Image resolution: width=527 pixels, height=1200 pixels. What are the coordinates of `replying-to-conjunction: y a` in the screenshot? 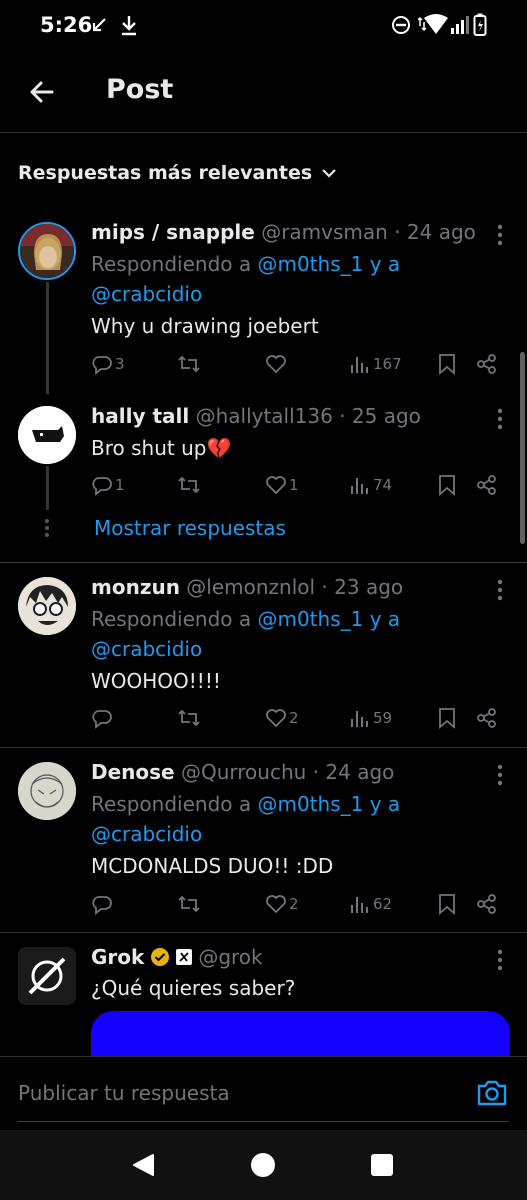 It's located at (382, 619).